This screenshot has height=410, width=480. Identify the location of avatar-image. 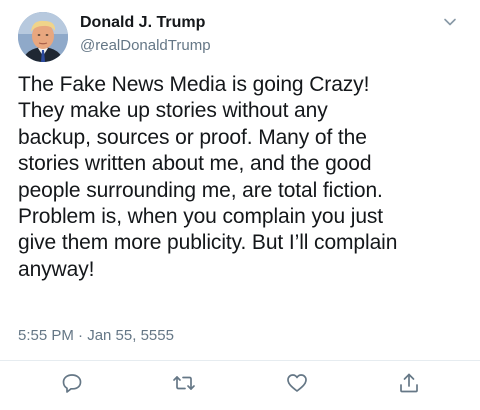
(43, 37).